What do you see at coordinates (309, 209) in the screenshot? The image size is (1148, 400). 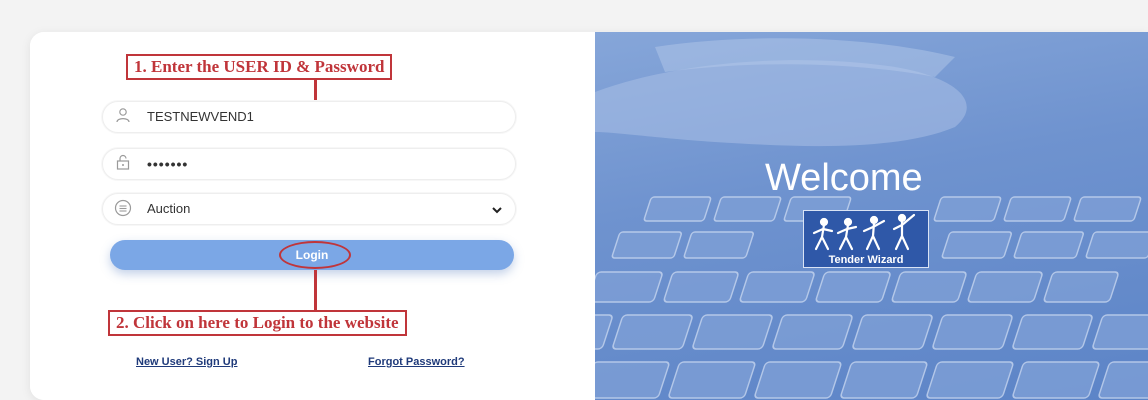 I see `role-select: Auction` at bounding box center [309, 209].